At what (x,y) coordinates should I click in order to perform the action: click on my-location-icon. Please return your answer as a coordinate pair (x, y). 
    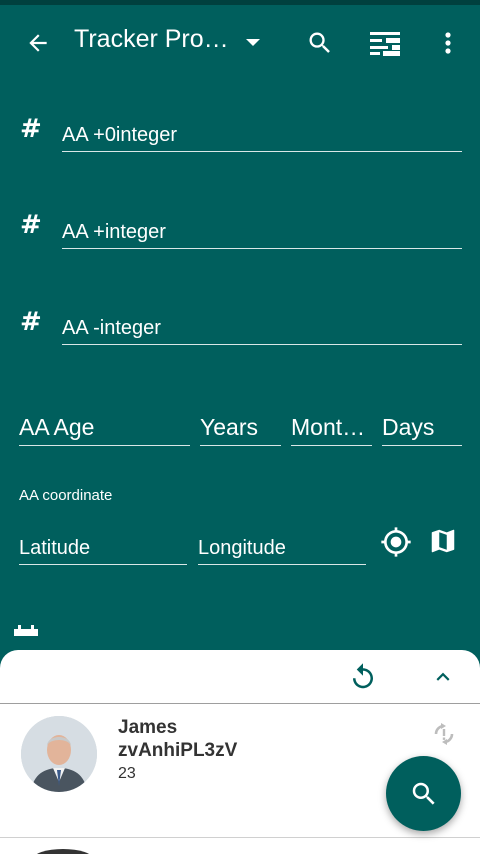
    Looking at the image, I should click on (396, 542).